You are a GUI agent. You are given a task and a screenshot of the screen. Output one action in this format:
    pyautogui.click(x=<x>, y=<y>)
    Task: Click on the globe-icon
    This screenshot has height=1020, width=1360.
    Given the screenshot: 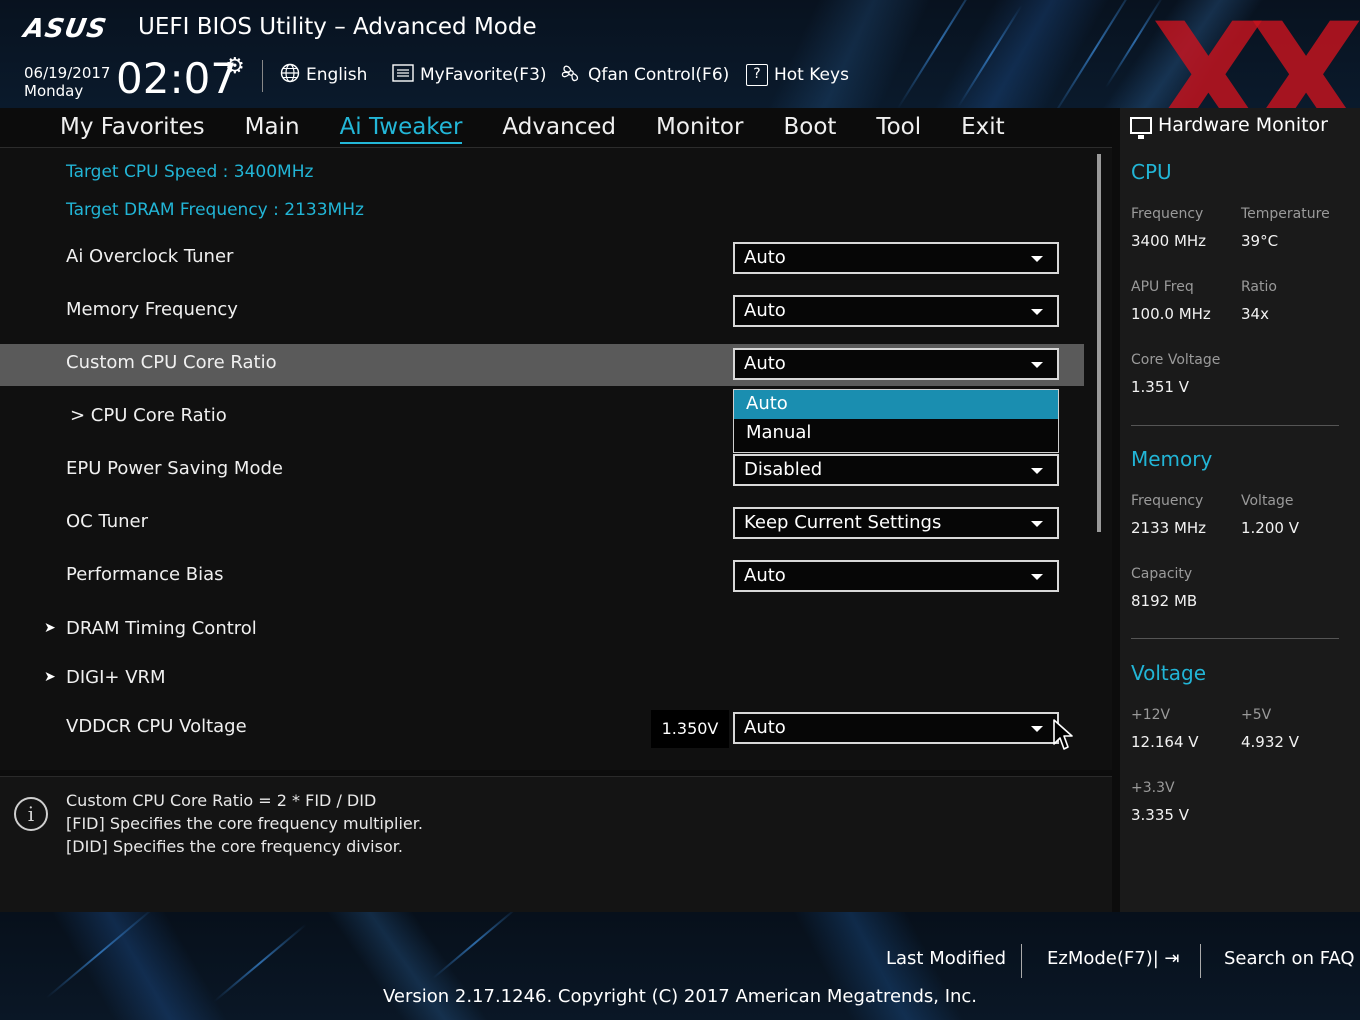 What is the action you would take?
    pyautogui.click(x=290, y=75)
    